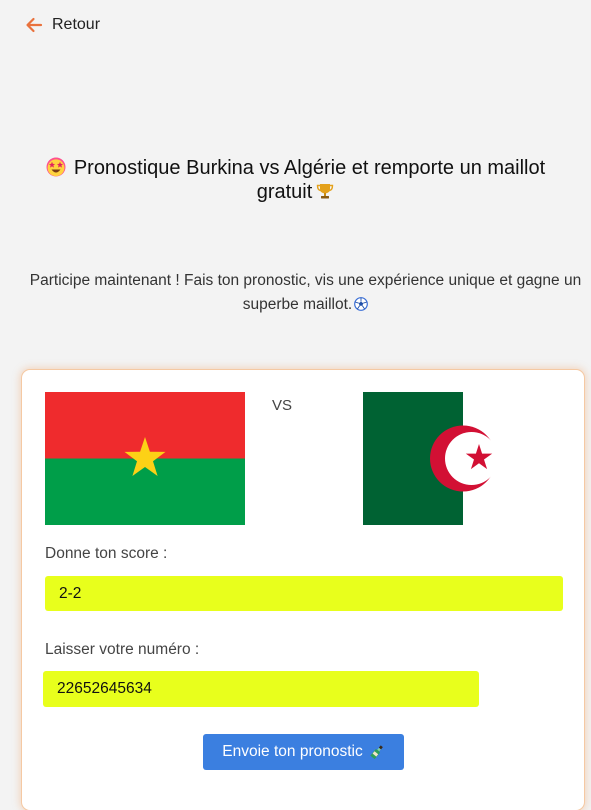 The width and height of the screenshot is (591, 810). Describe the element at coordinates (34, 25) in the screenshot. I see `arrow-left-icon` at that location.